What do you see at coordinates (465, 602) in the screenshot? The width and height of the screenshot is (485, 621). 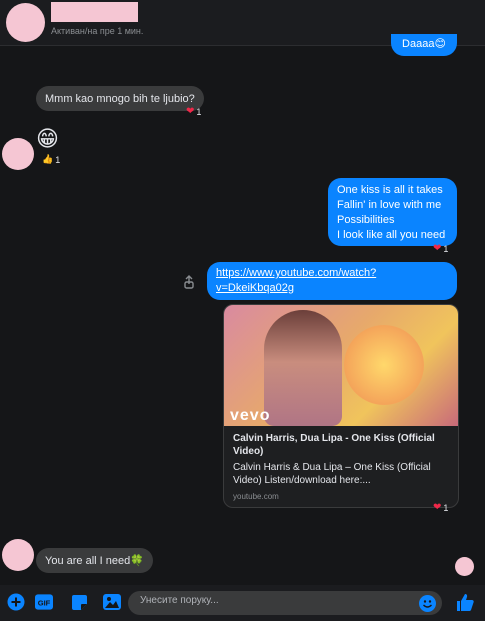 I see `thumbs-up-icon` at bounding box center [465, 602].